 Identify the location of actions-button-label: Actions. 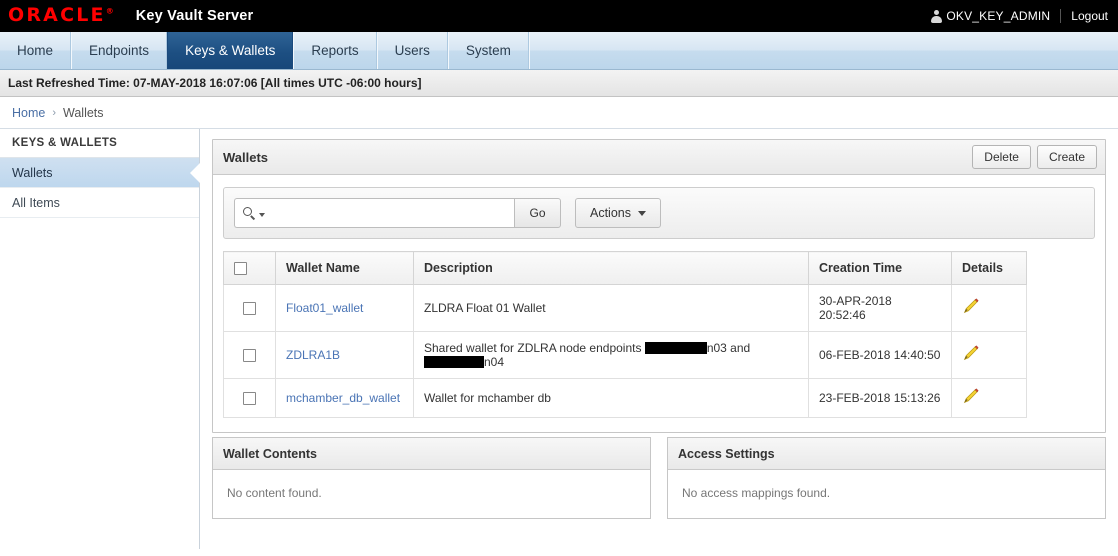
(610, 213).